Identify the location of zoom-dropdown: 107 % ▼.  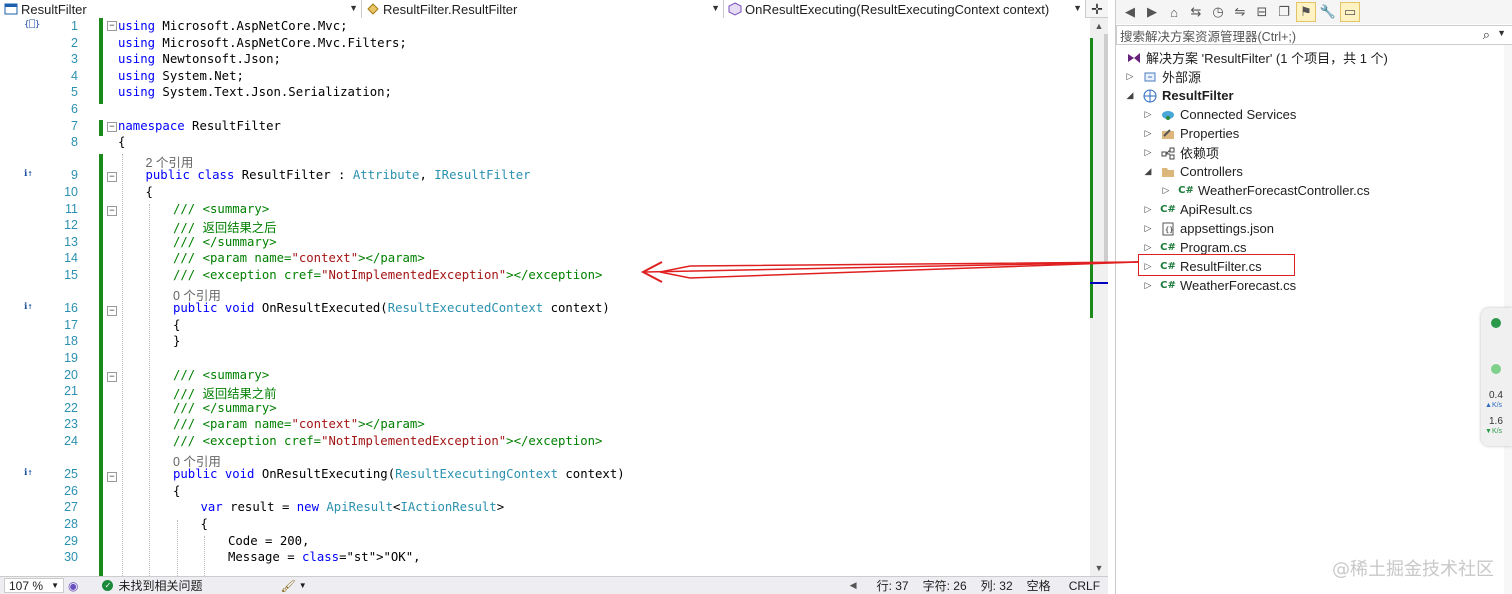
(34, 585).